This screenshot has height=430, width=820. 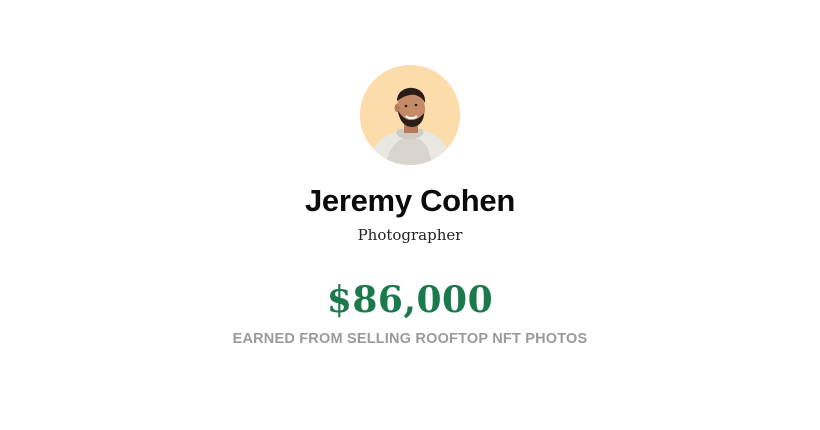 What do you see at coordinates (410, 200) in the screenshot?
I see `profile-name: Jeremy Cohen` at bounding box center [410, 200].